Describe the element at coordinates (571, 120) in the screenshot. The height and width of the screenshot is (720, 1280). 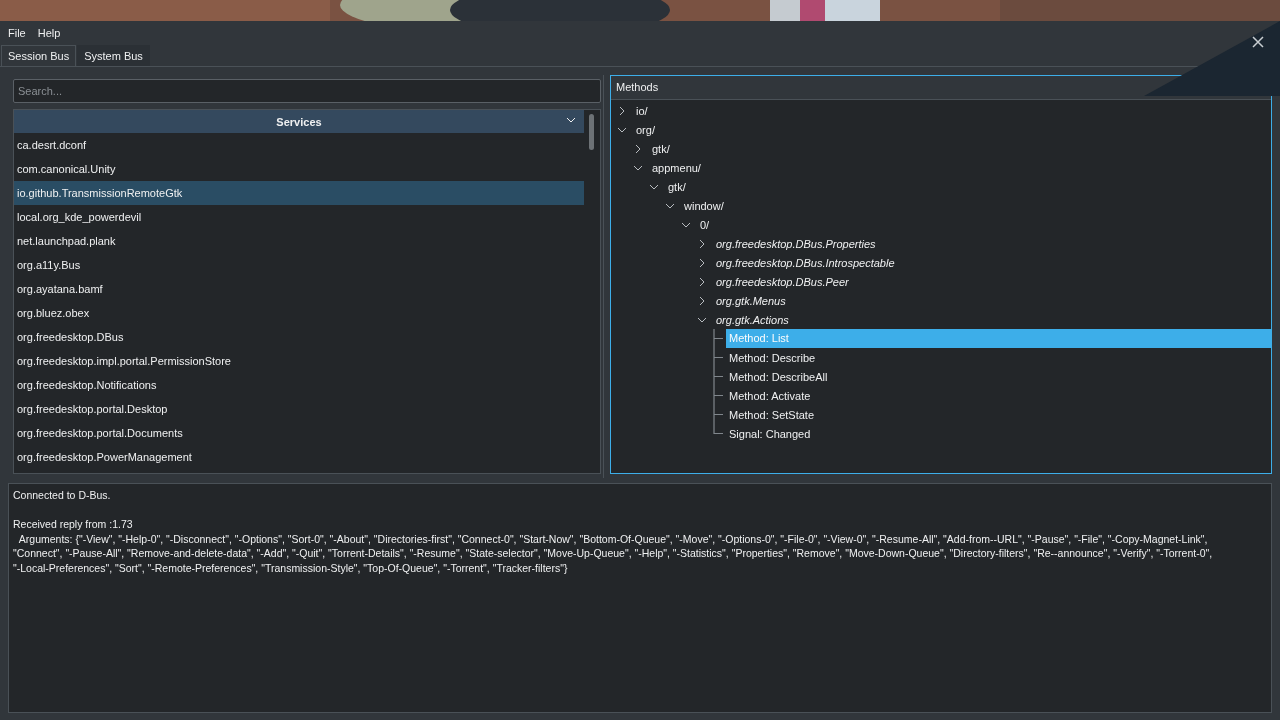
I see `caret-icon` at that location.